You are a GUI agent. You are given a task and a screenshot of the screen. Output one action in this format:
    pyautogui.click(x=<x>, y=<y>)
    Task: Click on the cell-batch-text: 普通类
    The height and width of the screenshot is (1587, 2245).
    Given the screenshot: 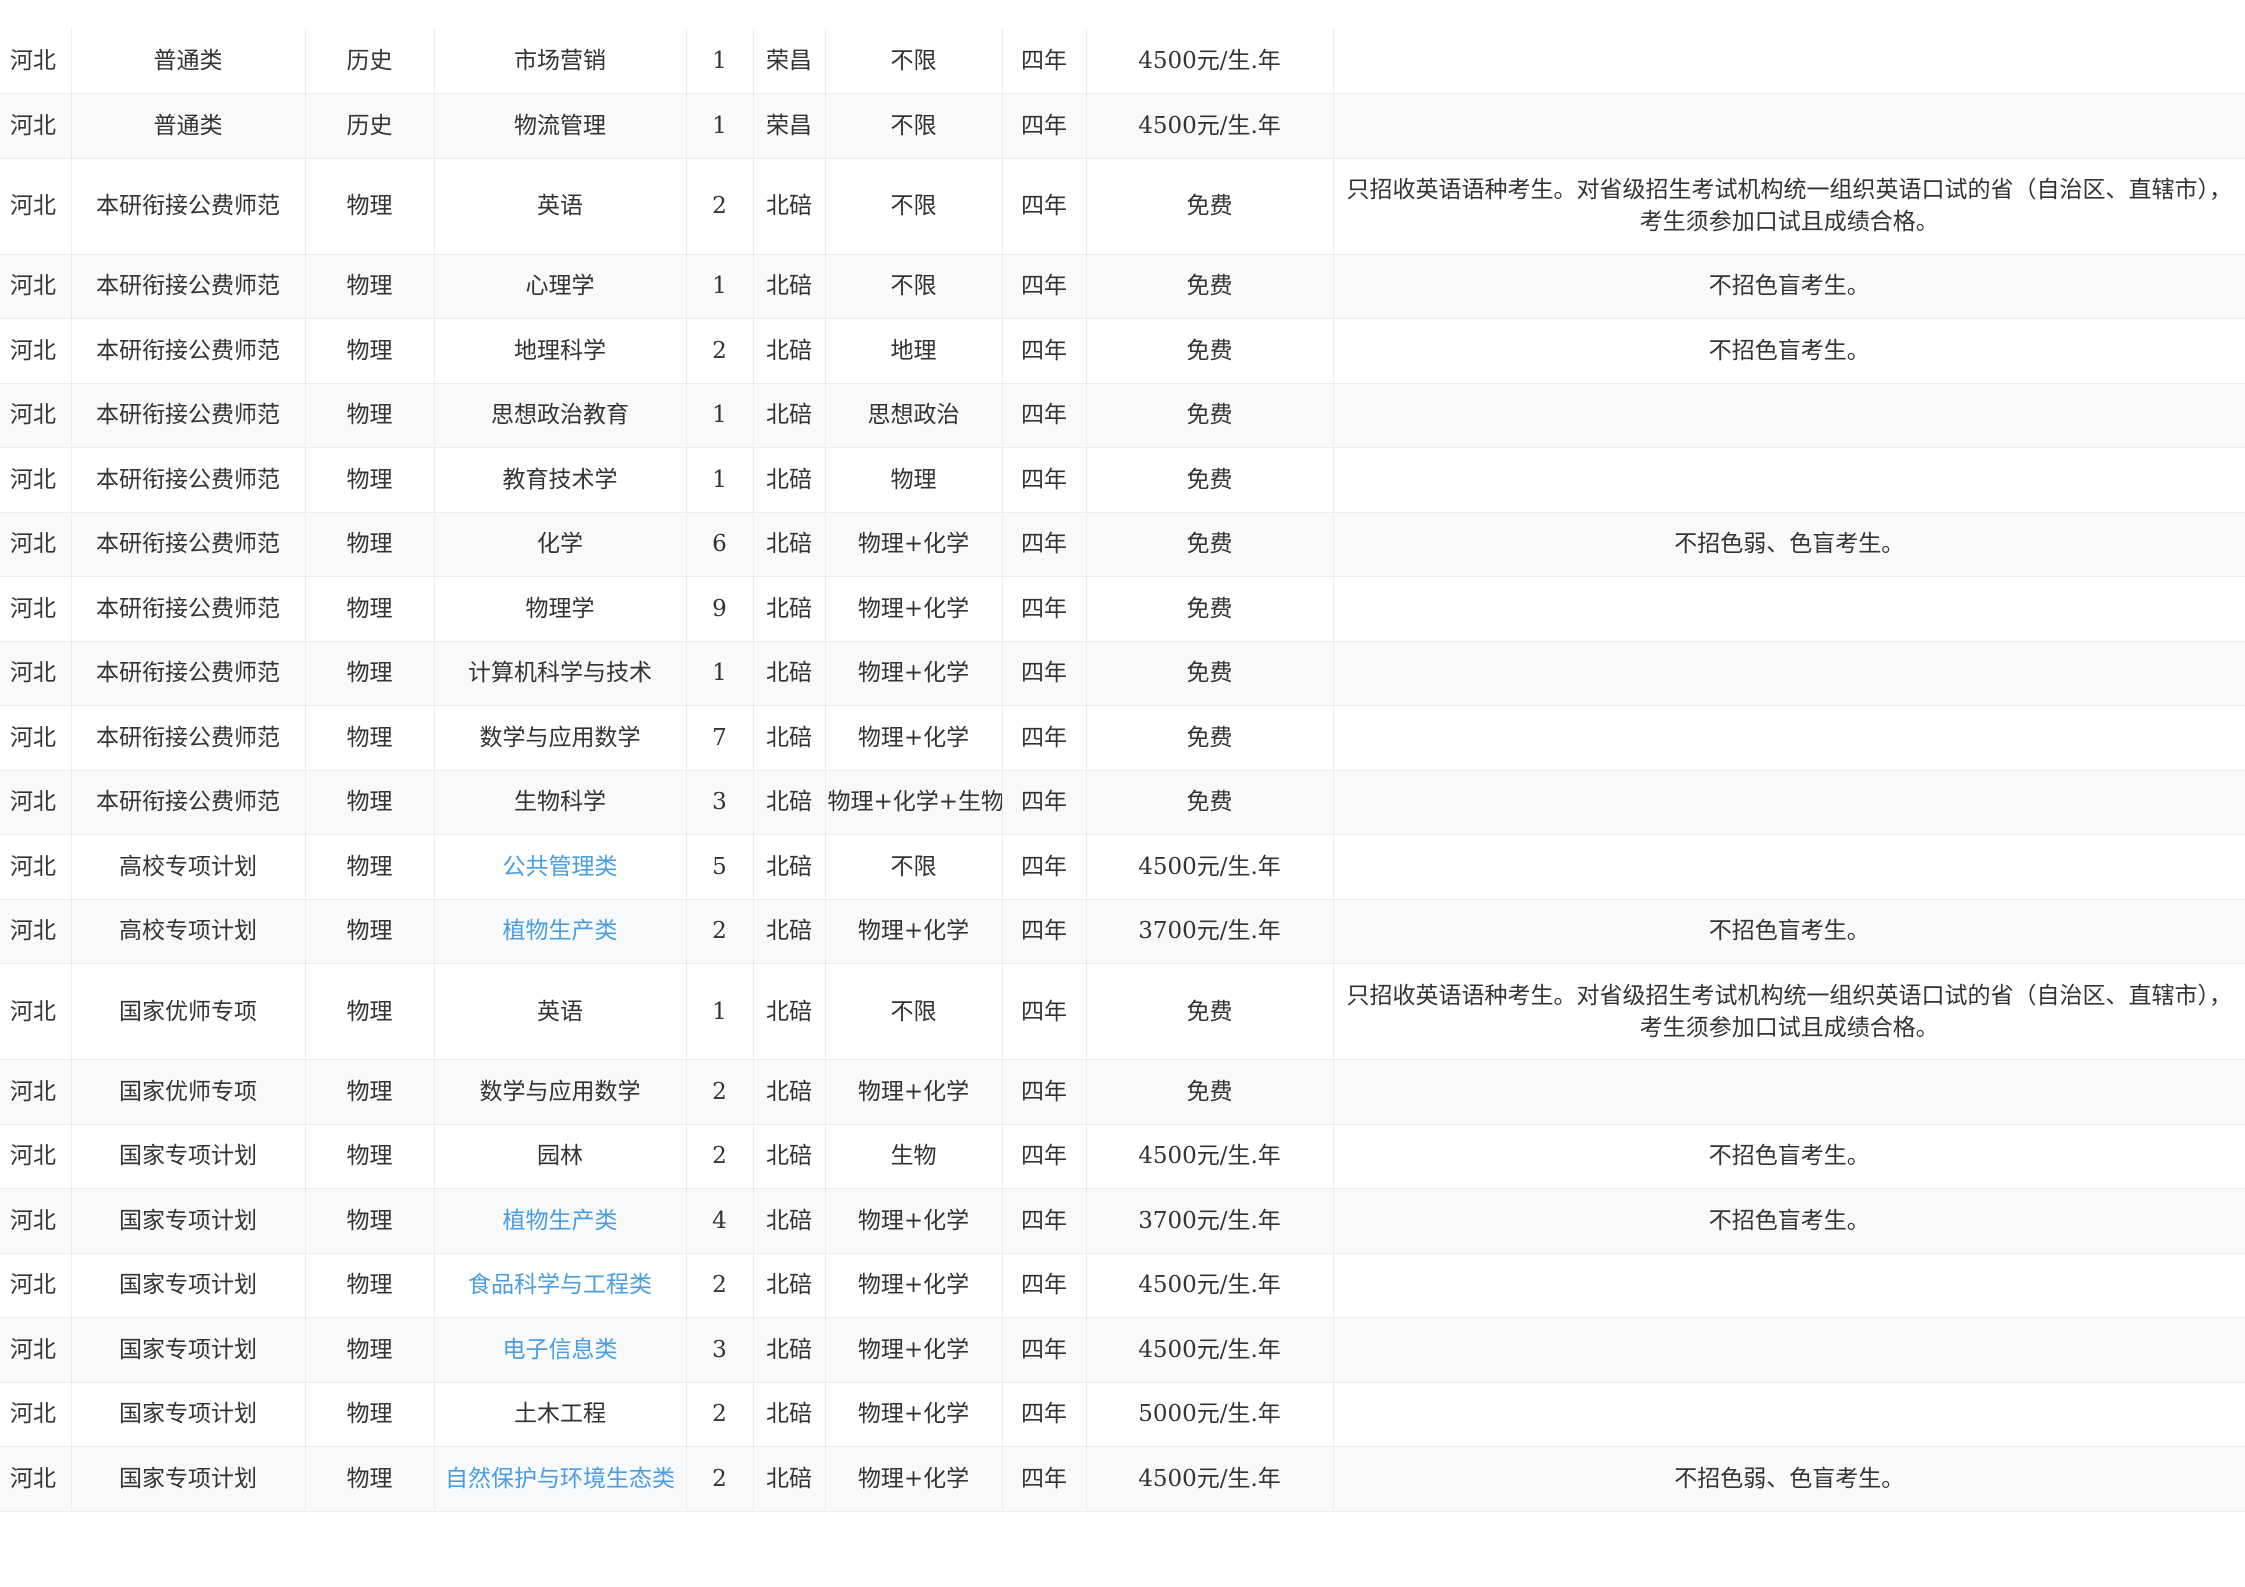 What is the action you would take?
    pyautogui.click(x=188, y=125)
    